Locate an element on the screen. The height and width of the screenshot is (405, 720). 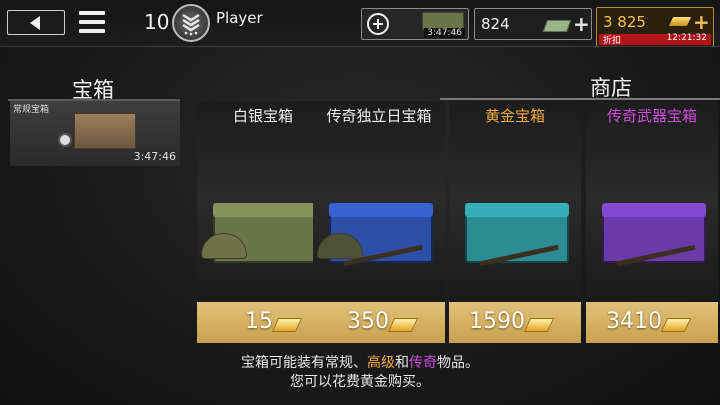
shop-card-gold-chest: 黄金宝箱 1590 is located at coordinates (515, 222).